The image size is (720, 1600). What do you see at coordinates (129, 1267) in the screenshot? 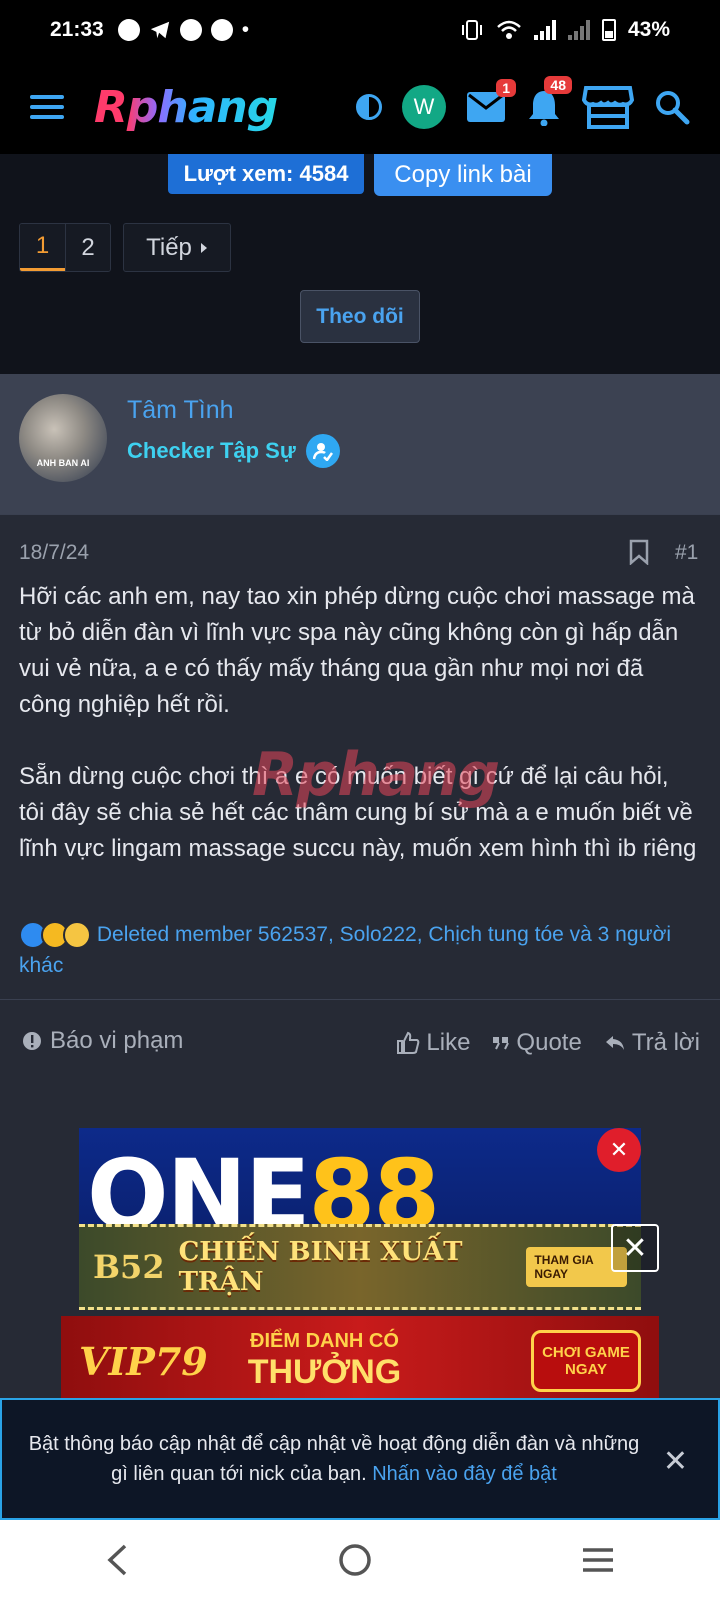
I see `ad2-brand: B52` at bounding box center [129, 1267].